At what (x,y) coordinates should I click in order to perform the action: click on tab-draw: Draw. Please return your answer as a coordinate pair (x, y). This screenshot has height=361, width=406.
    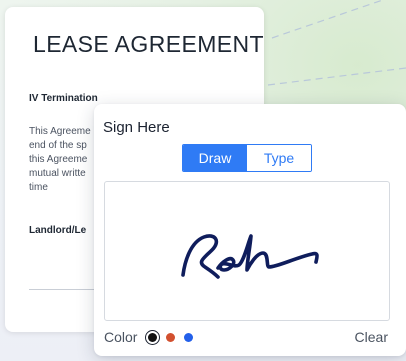
    Looking at the image, I should click on (215, 158).